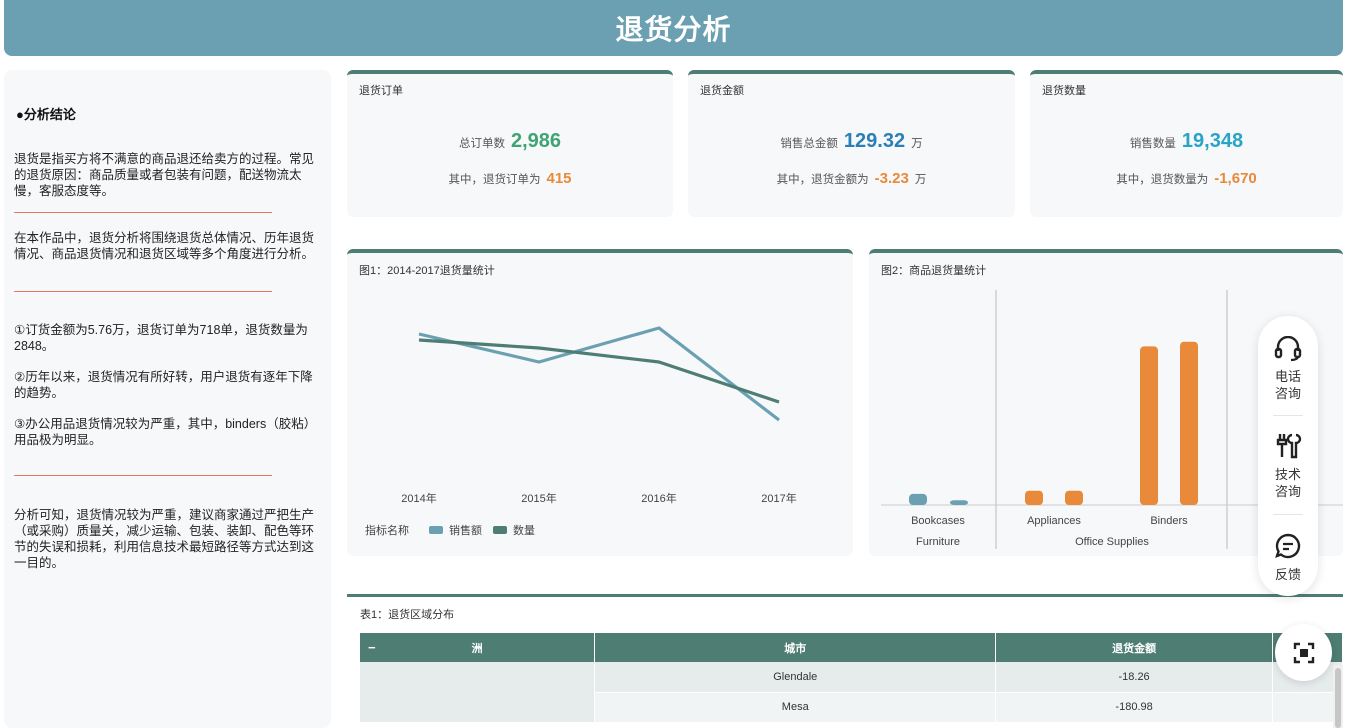 The width and height of the screenshot is (1347, 728). I want to click on kpi-label: 销售数量, so click(1152, 144).